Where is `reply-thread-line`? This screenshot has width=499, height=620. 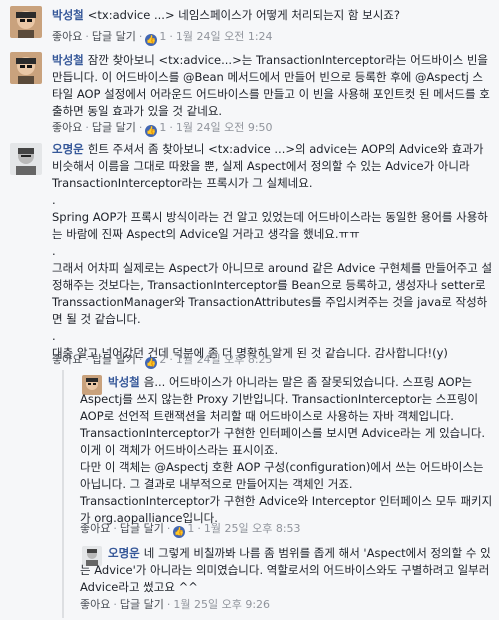 reply-thread-line is located at coordinates (63, 494).